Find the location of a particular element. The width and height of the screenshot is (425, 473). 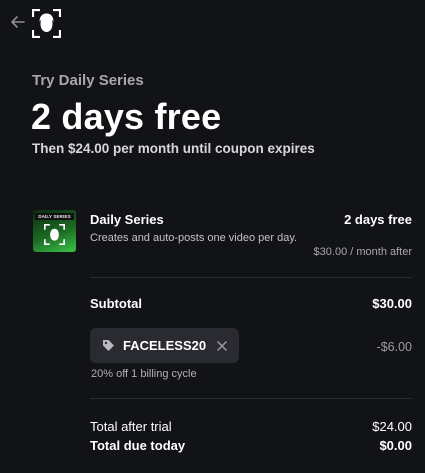

tag-icon is located at coordinates (108, 345).